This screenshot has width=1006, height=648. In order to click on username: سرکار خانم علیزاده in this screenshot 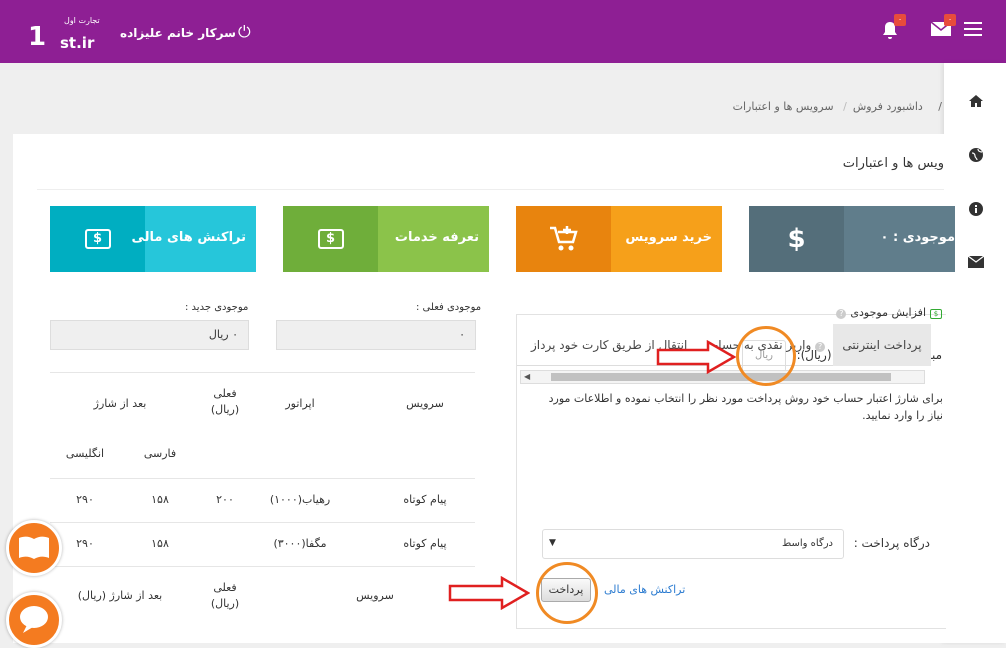, I will do `click(178, 33)`.